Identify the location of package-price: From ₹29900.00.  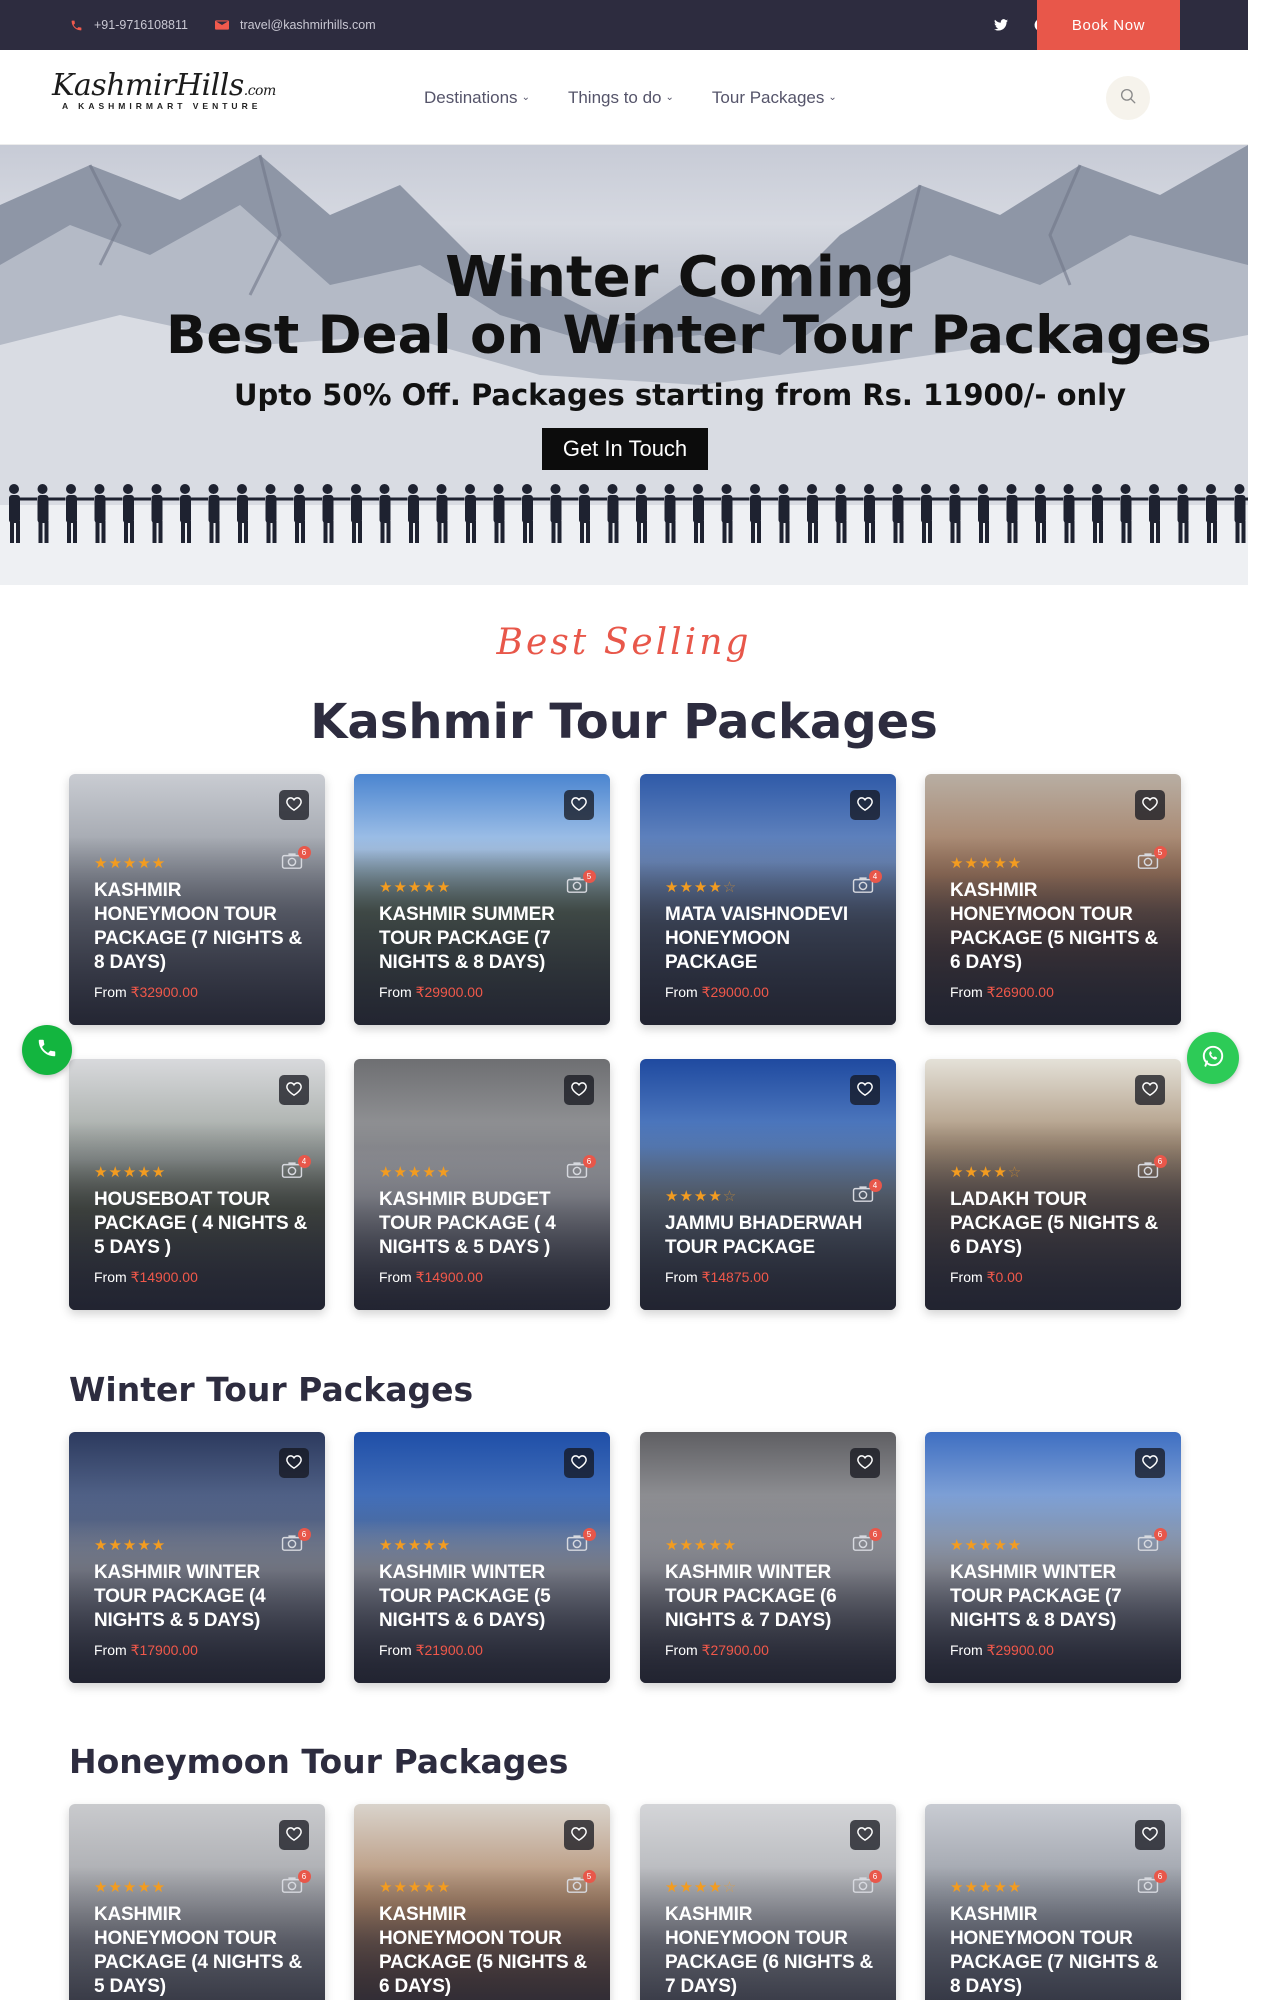
(431, 992).